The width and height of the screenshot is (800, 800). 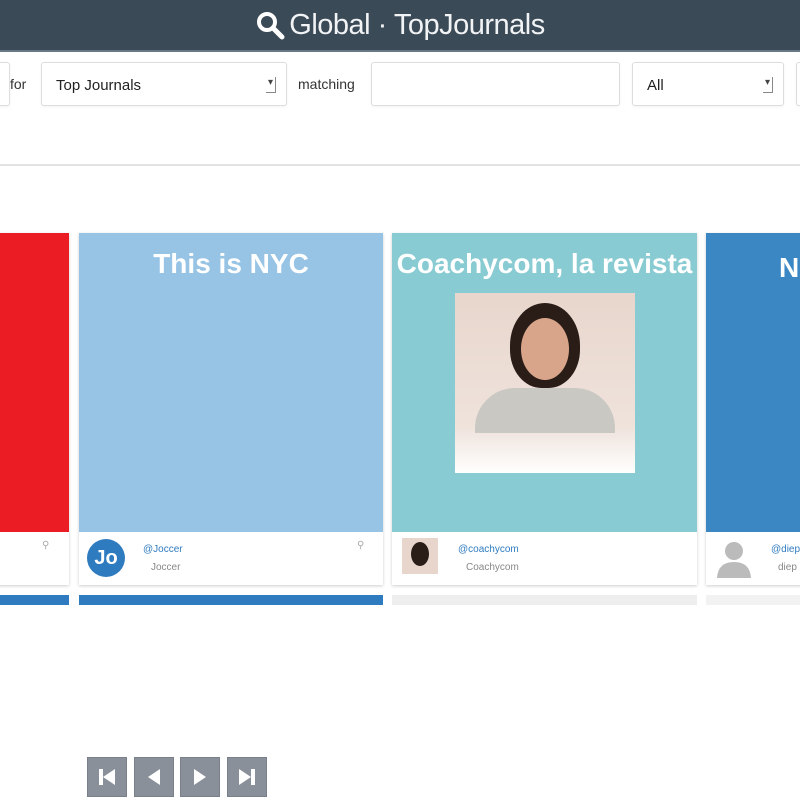 What do you see at coordinates (326, 84) in the screenshot?
I see `matching-label: matching` at bounding box center [326, 84].